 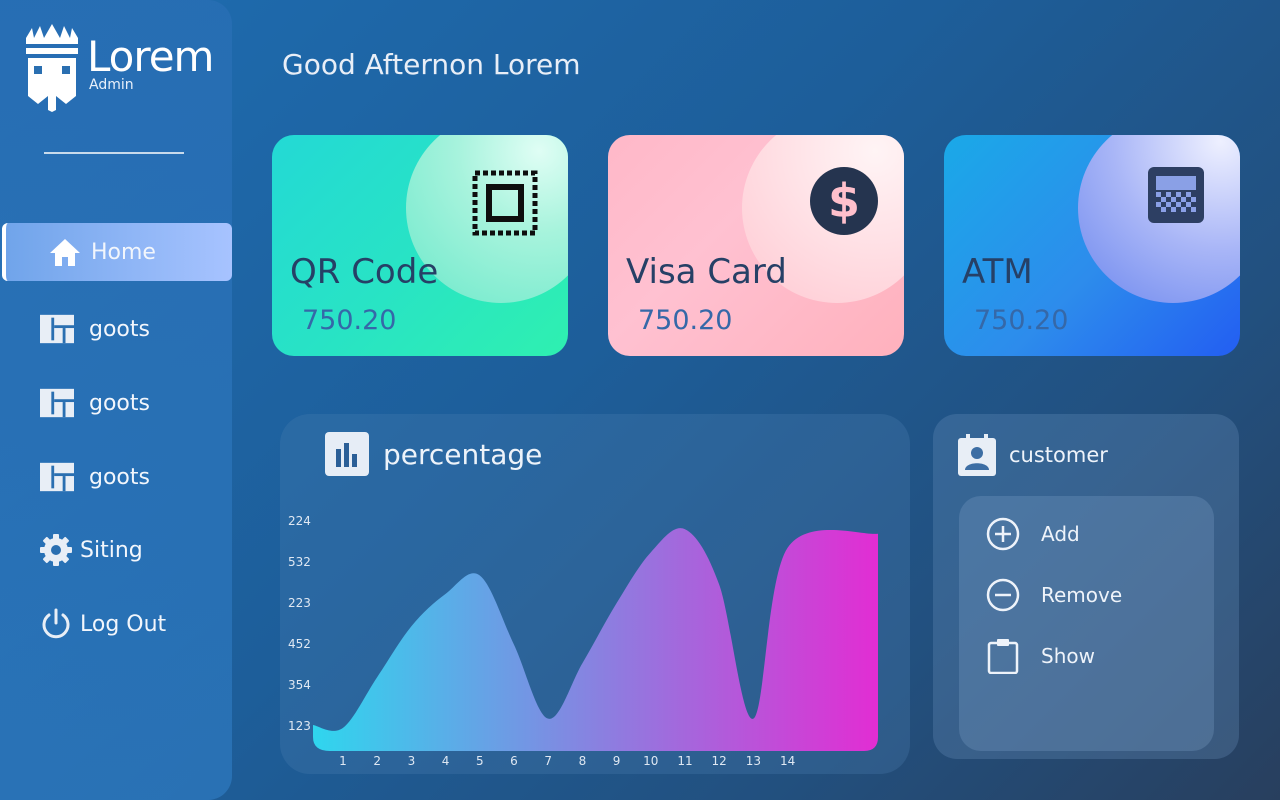 What do you see at coordinates (65, 252) in the screenshot?
I see `home-icon` at bounding box center [65, 252].